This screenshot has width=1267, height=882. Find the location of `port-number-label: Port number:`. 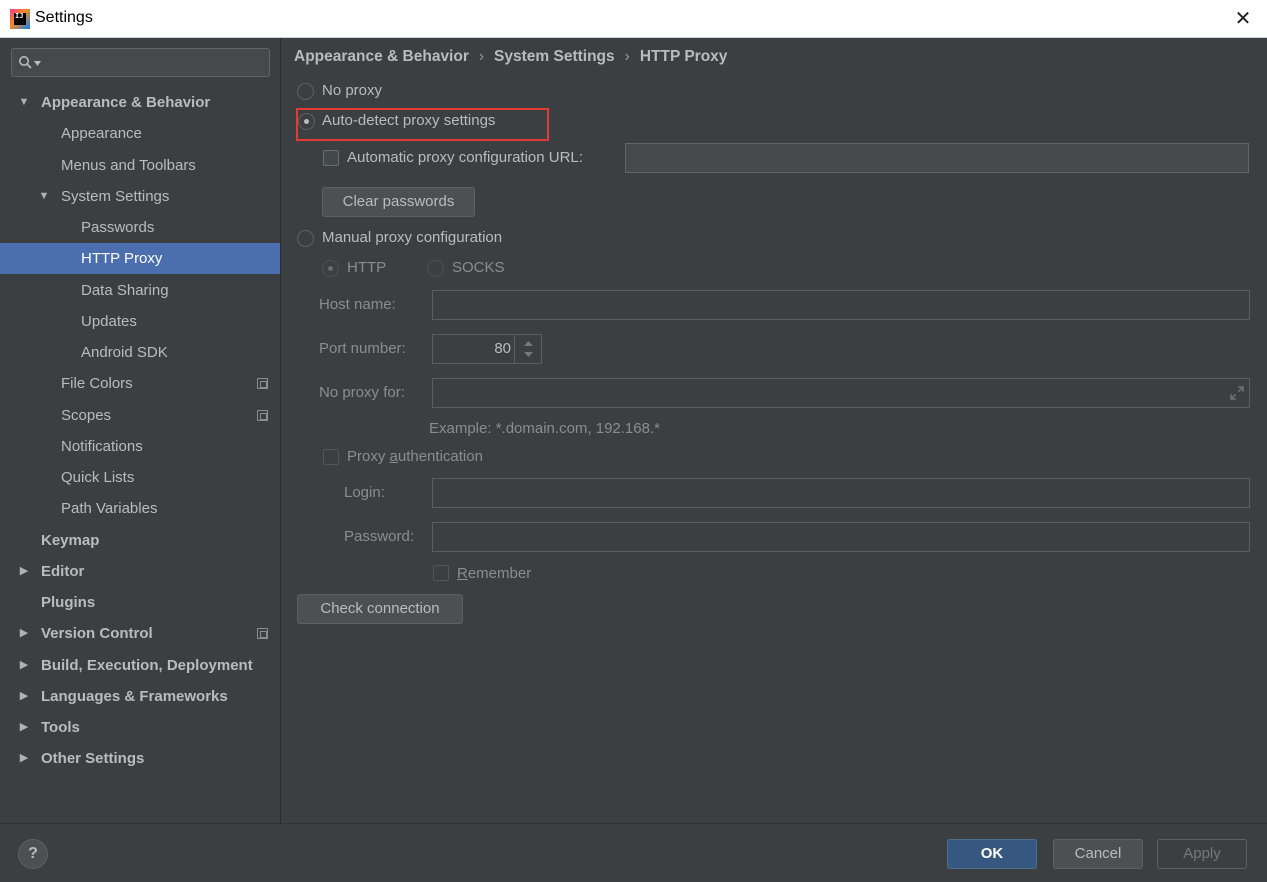

port-number-label: Port number: is located at coordinates (362, 348).